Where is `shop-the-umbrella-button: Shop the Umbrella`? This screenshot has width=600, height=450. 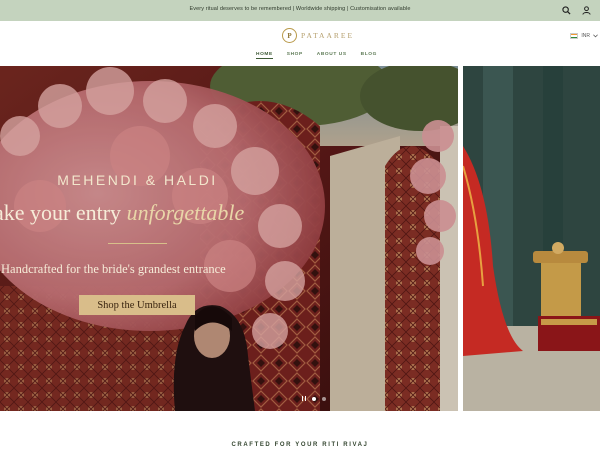 shop-the-umbrella-button: Shop the Umbrella is located at coordinates (137, 305).